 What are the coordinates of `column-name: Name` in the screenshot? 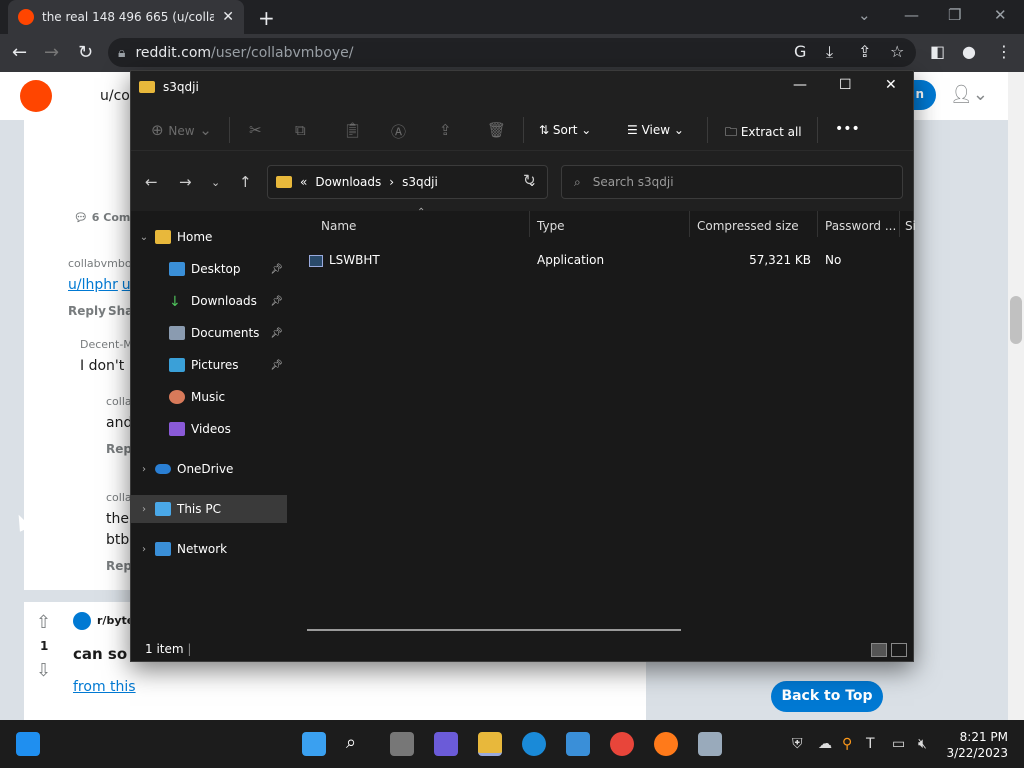 It's located at (338, 226).